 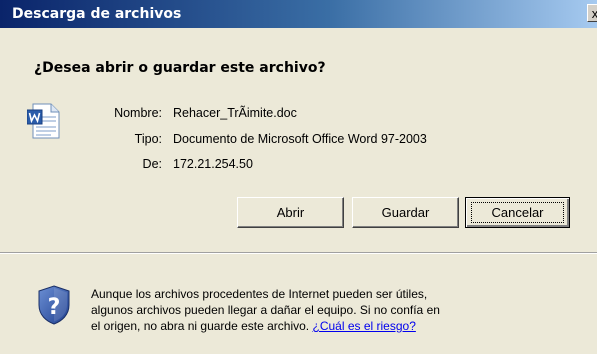 I want to click on shield-question-icon: ?, so click(x=54, y=305).